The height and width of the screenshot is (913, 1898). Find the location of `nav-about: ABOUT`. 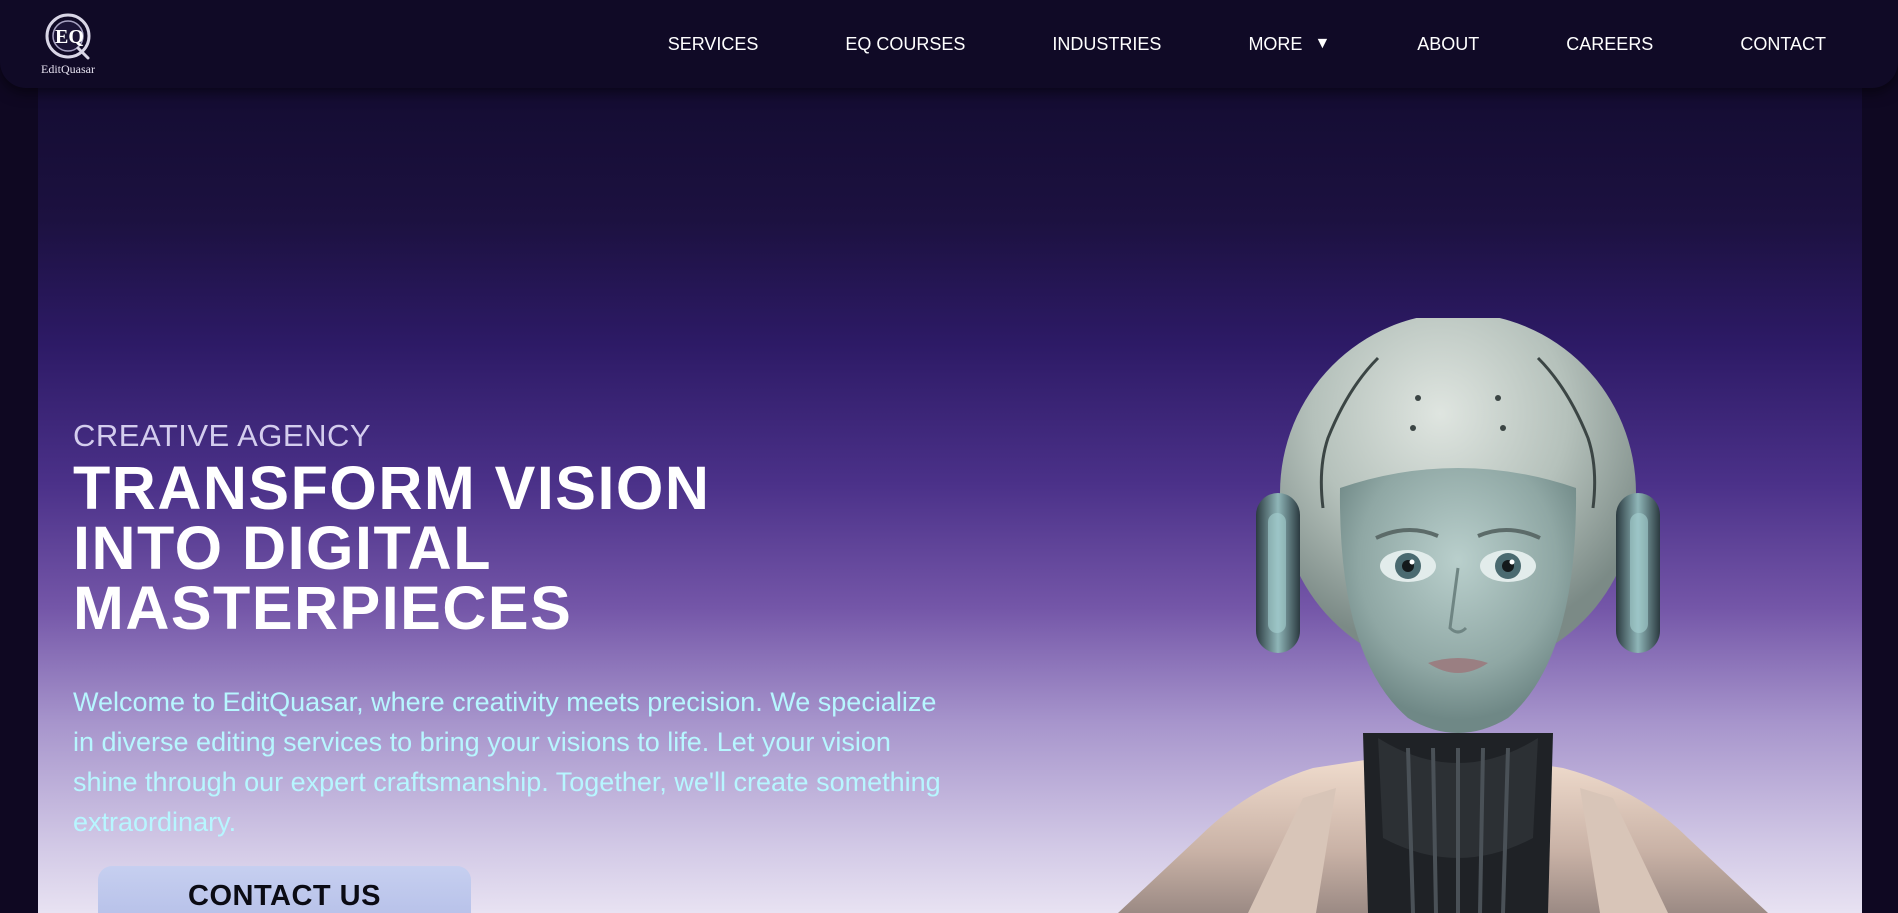

nav-about: ABOUT is located at coordinates (1448, 44).